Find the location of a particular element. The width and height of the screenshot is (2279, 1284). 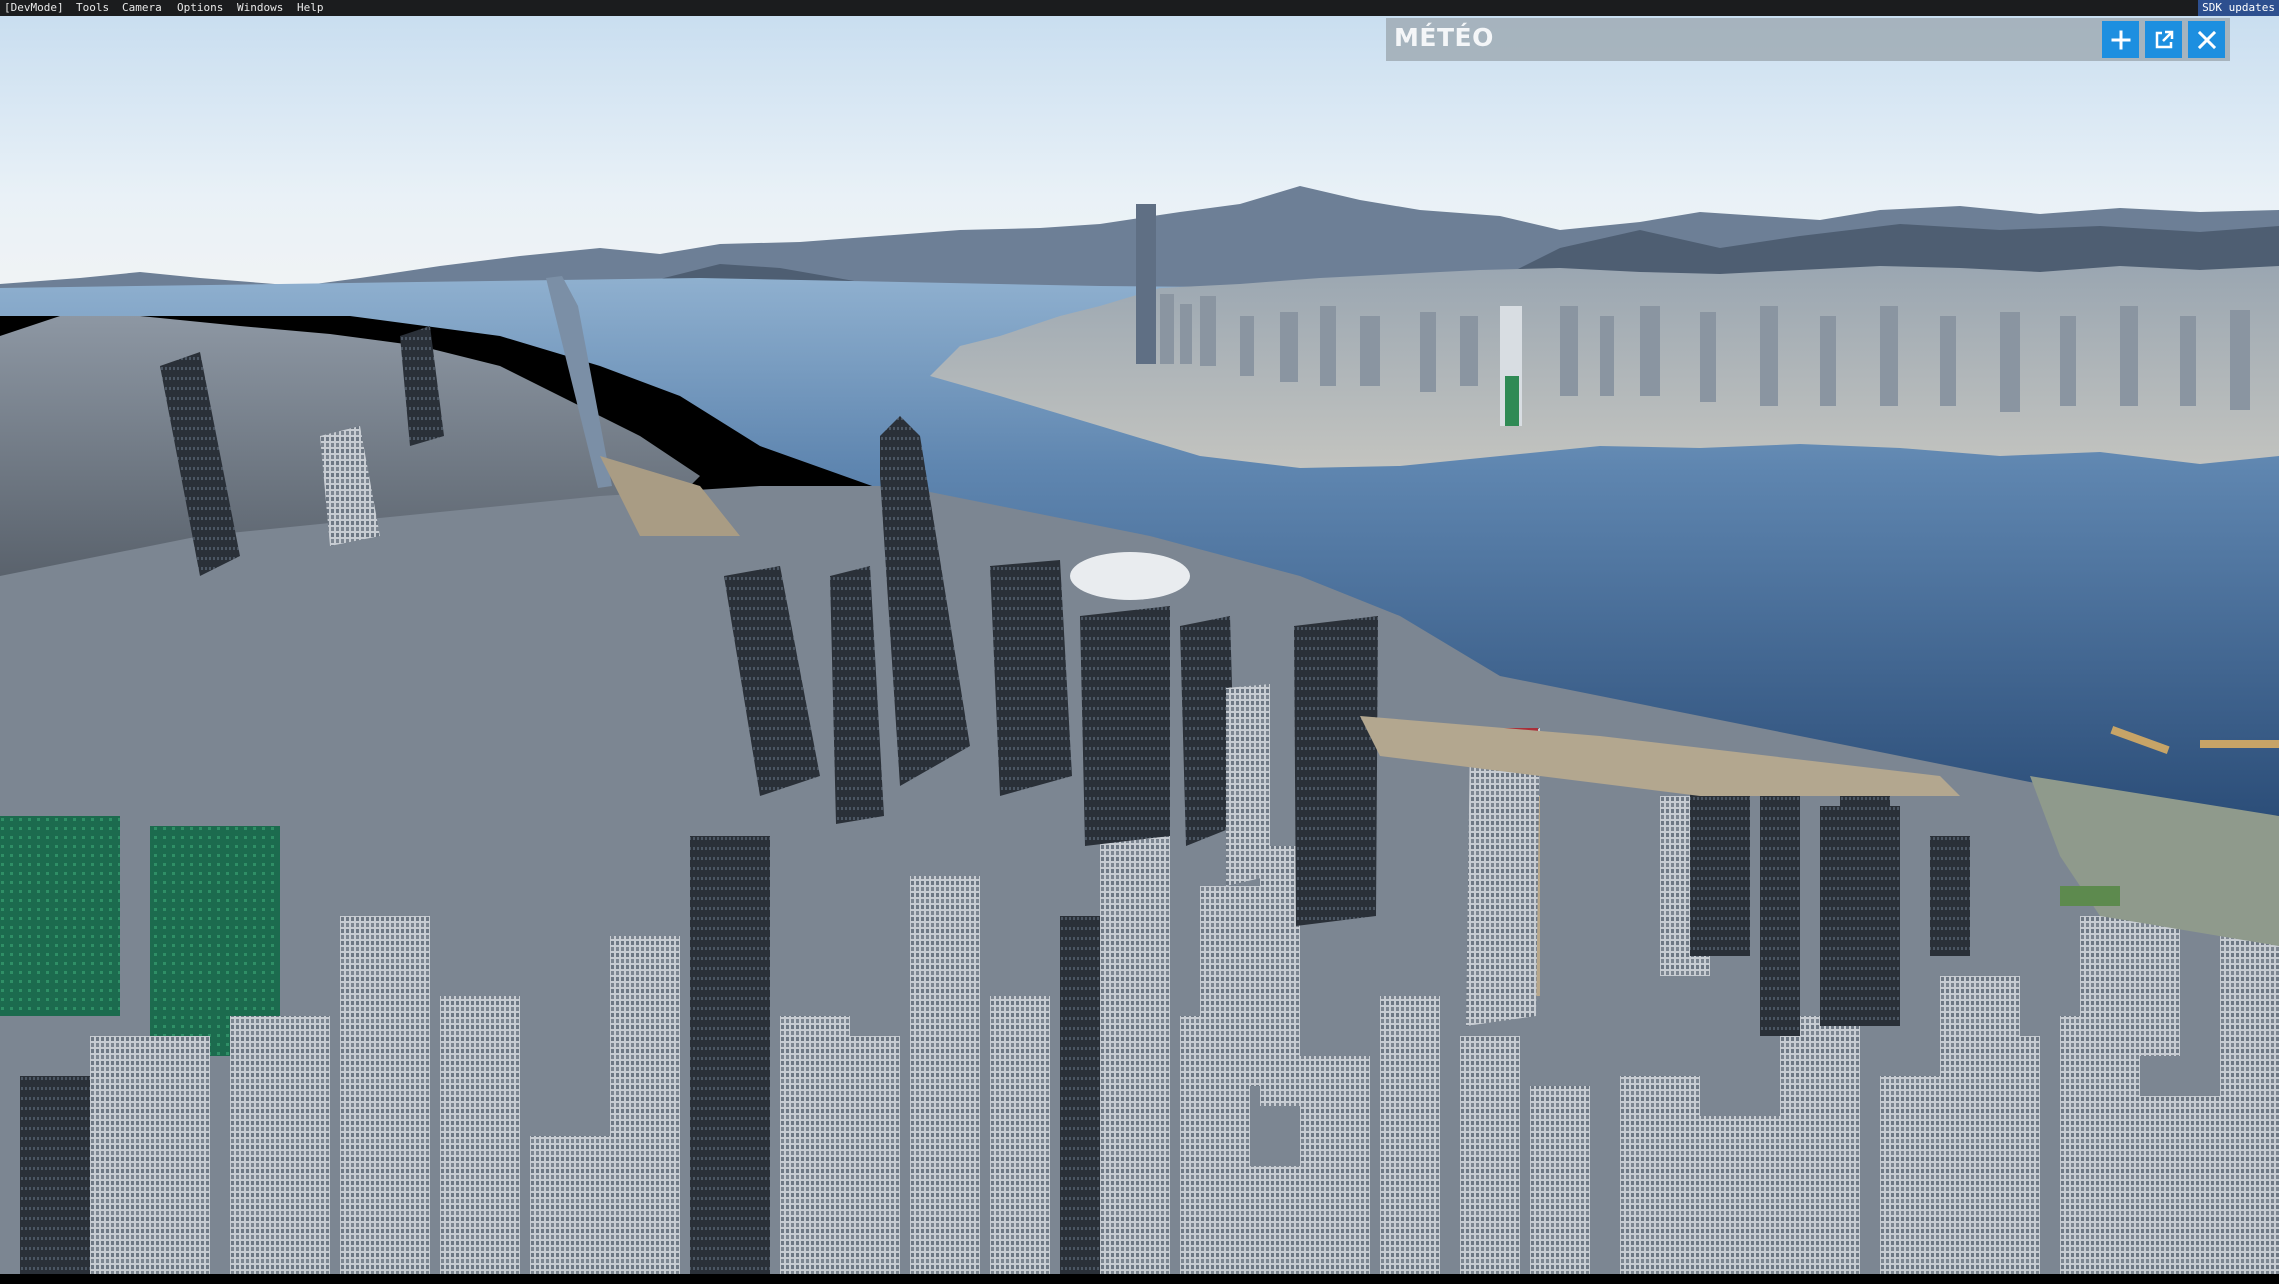

close-icon is located at coordinates (2206, 39).